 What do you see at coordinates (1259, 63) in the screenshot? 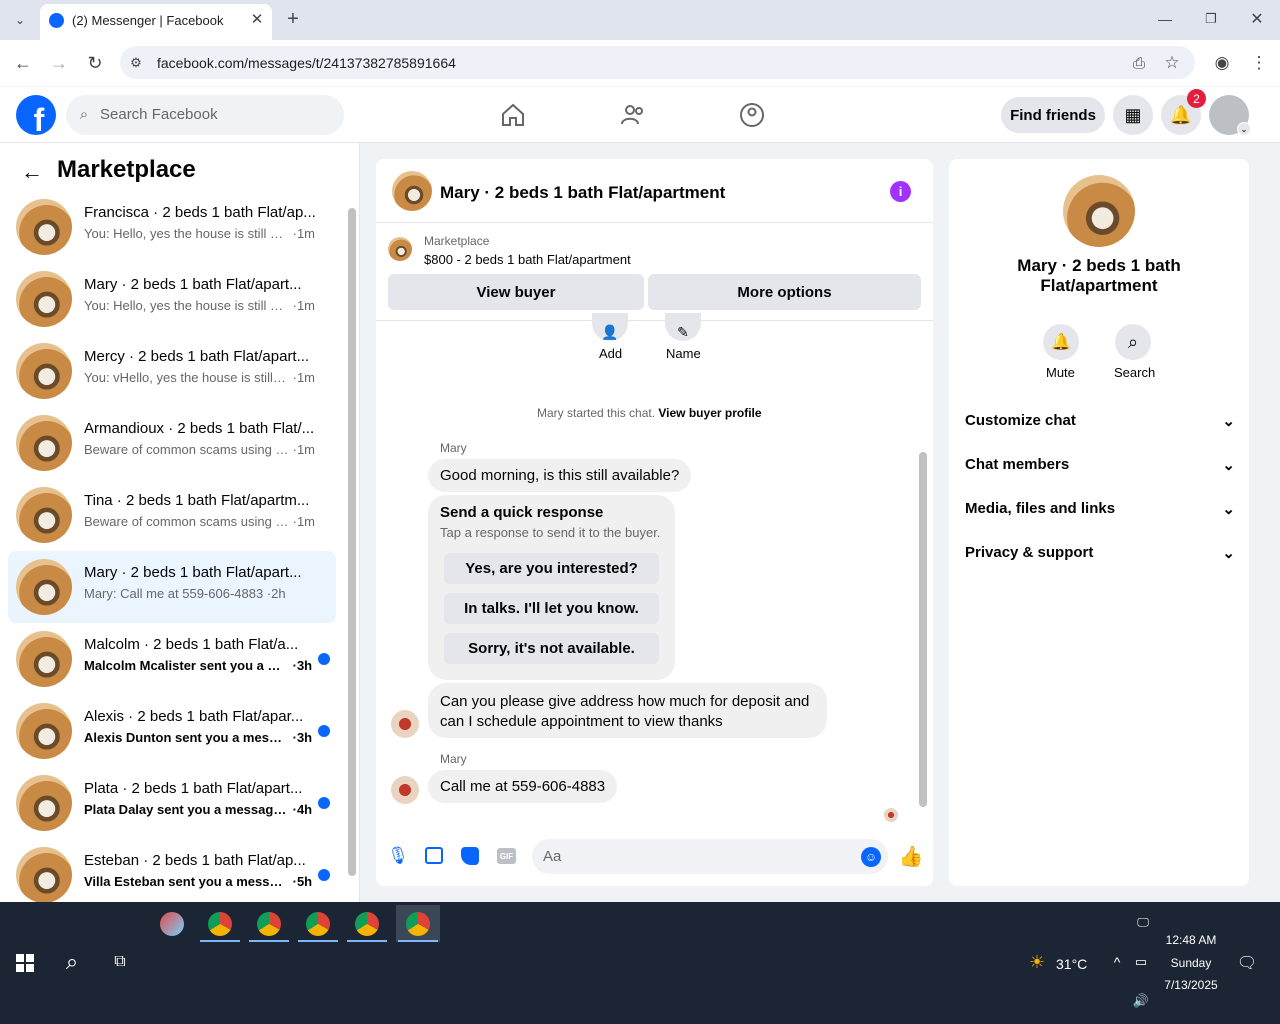
I see `chrome-menu-icon: ⋮` at bounding box center [1259, 63].